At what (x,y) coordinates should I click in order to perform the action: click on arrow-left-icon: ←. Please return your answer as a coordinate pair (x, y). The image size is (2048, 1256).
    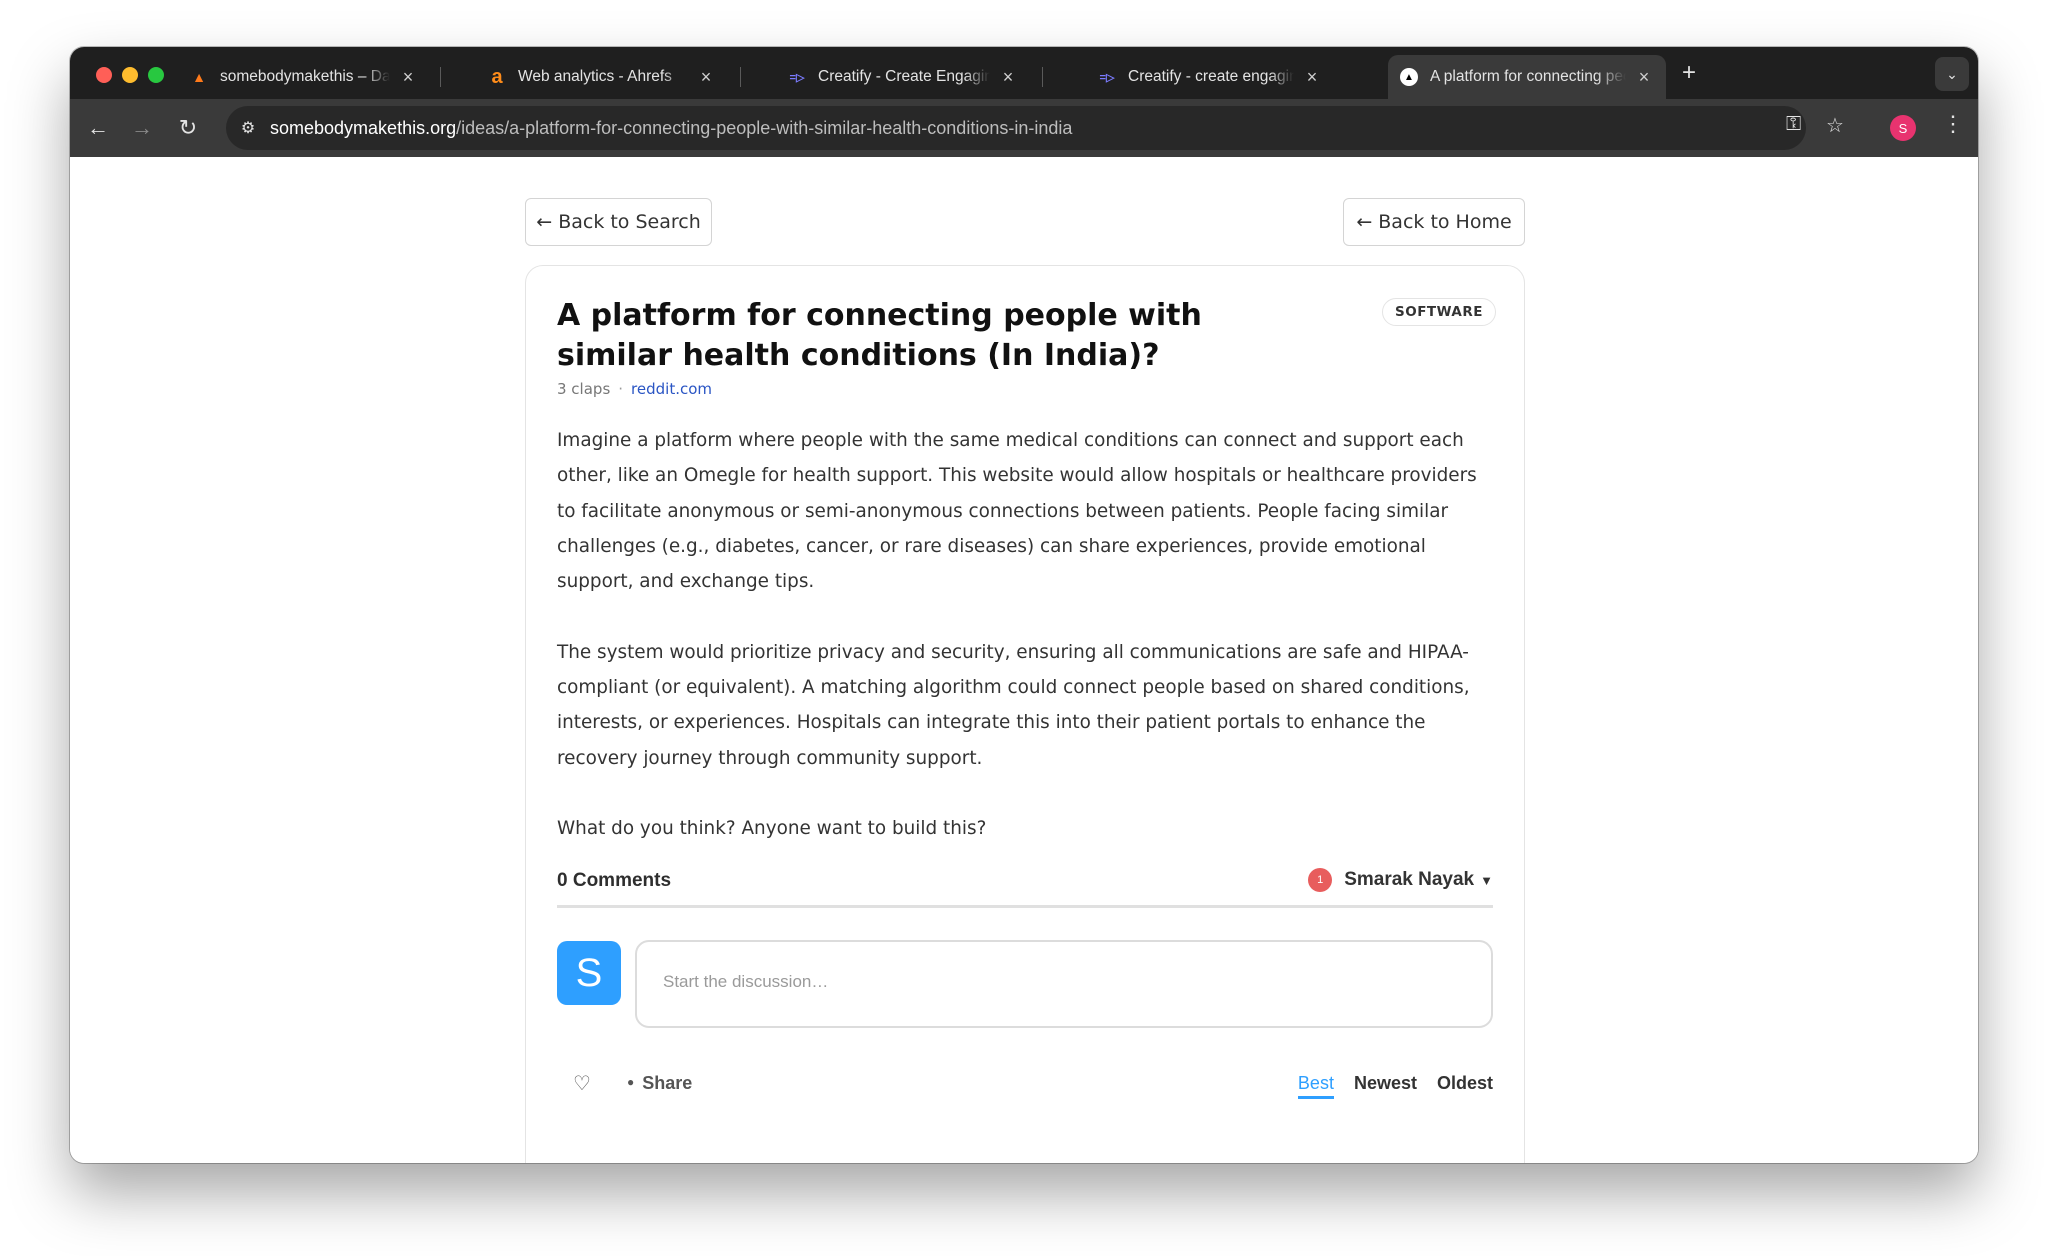
    Looking at the image, I should click on (98, 127).